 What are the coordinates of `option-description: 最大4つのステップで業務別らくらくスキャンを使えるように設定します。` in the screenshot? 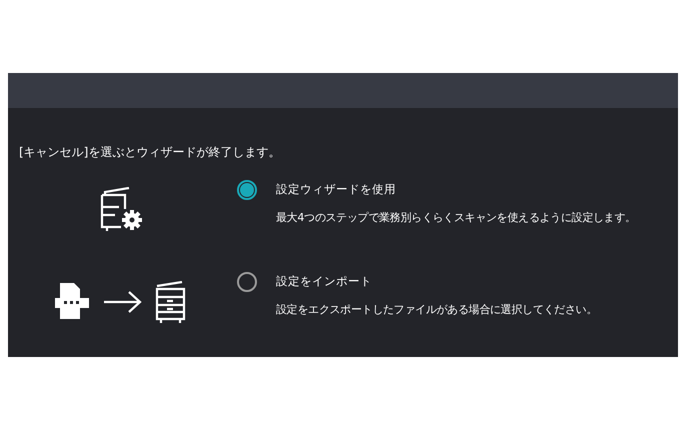 It's located at (456, 217).